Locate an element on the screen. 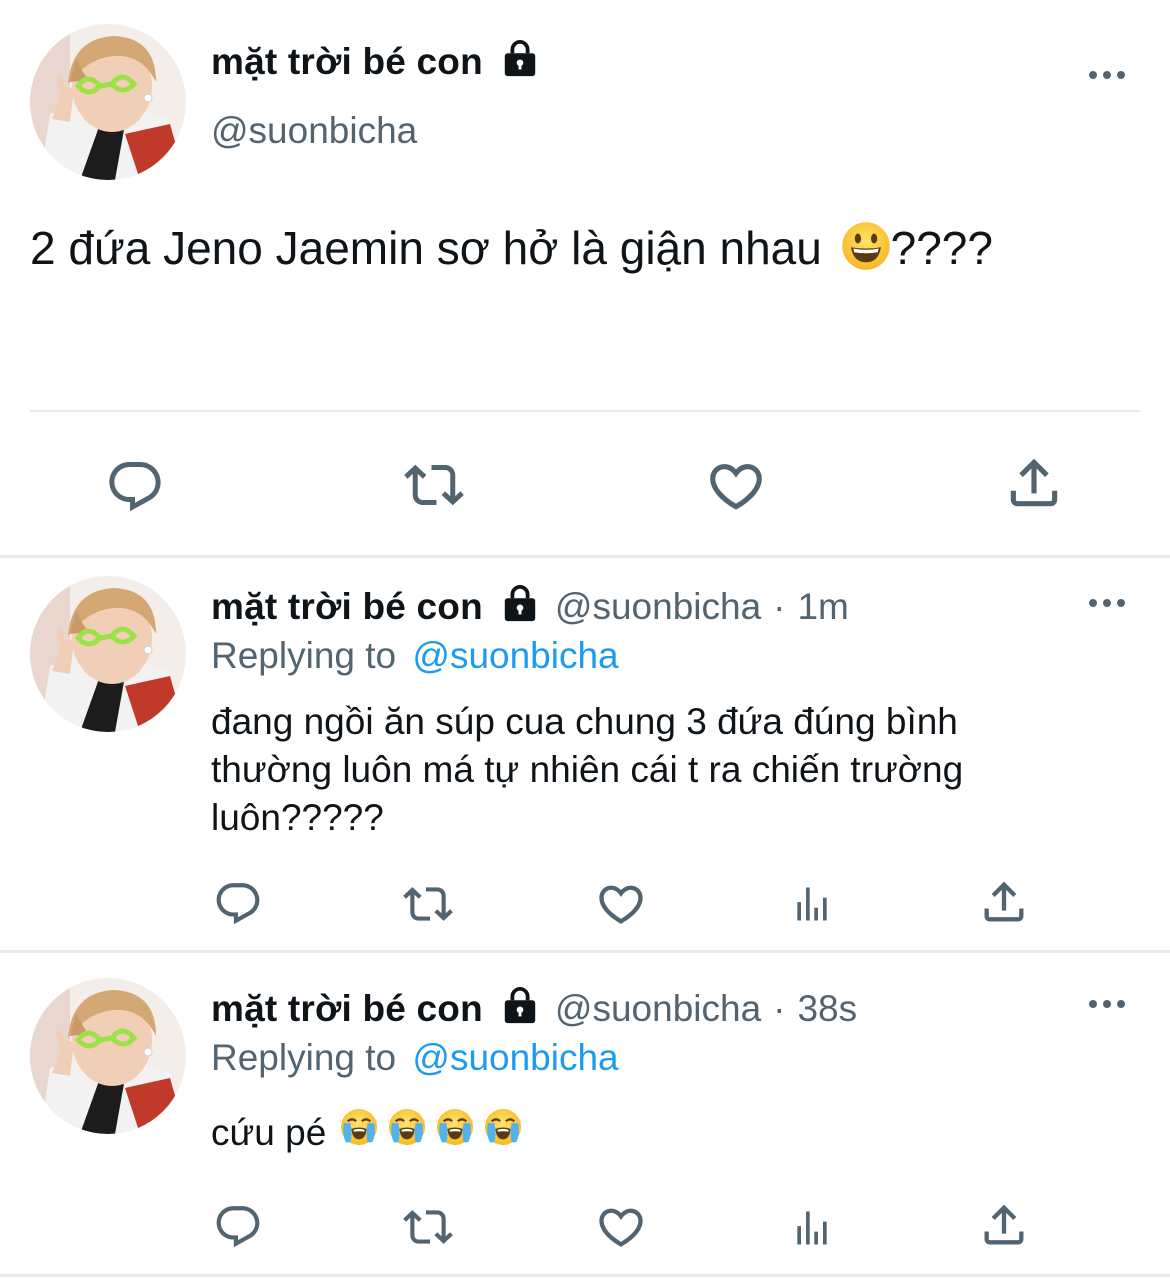  author-row: mặt trời bé con is located at coordinates (375, 61).